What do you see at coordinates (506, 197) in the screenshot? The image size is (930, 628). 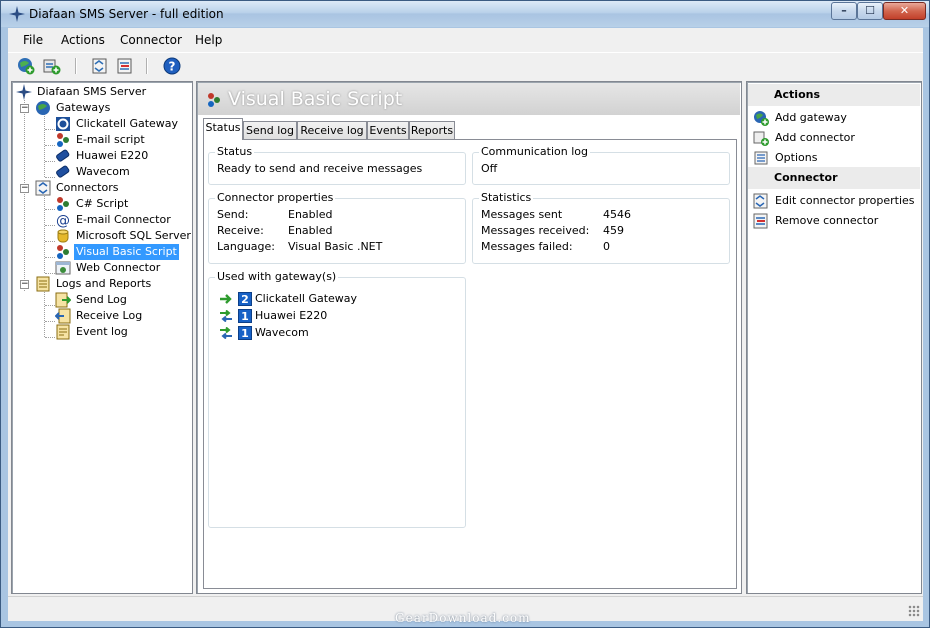 I see `group-title: Statistics` at bounding box center [506, 197].